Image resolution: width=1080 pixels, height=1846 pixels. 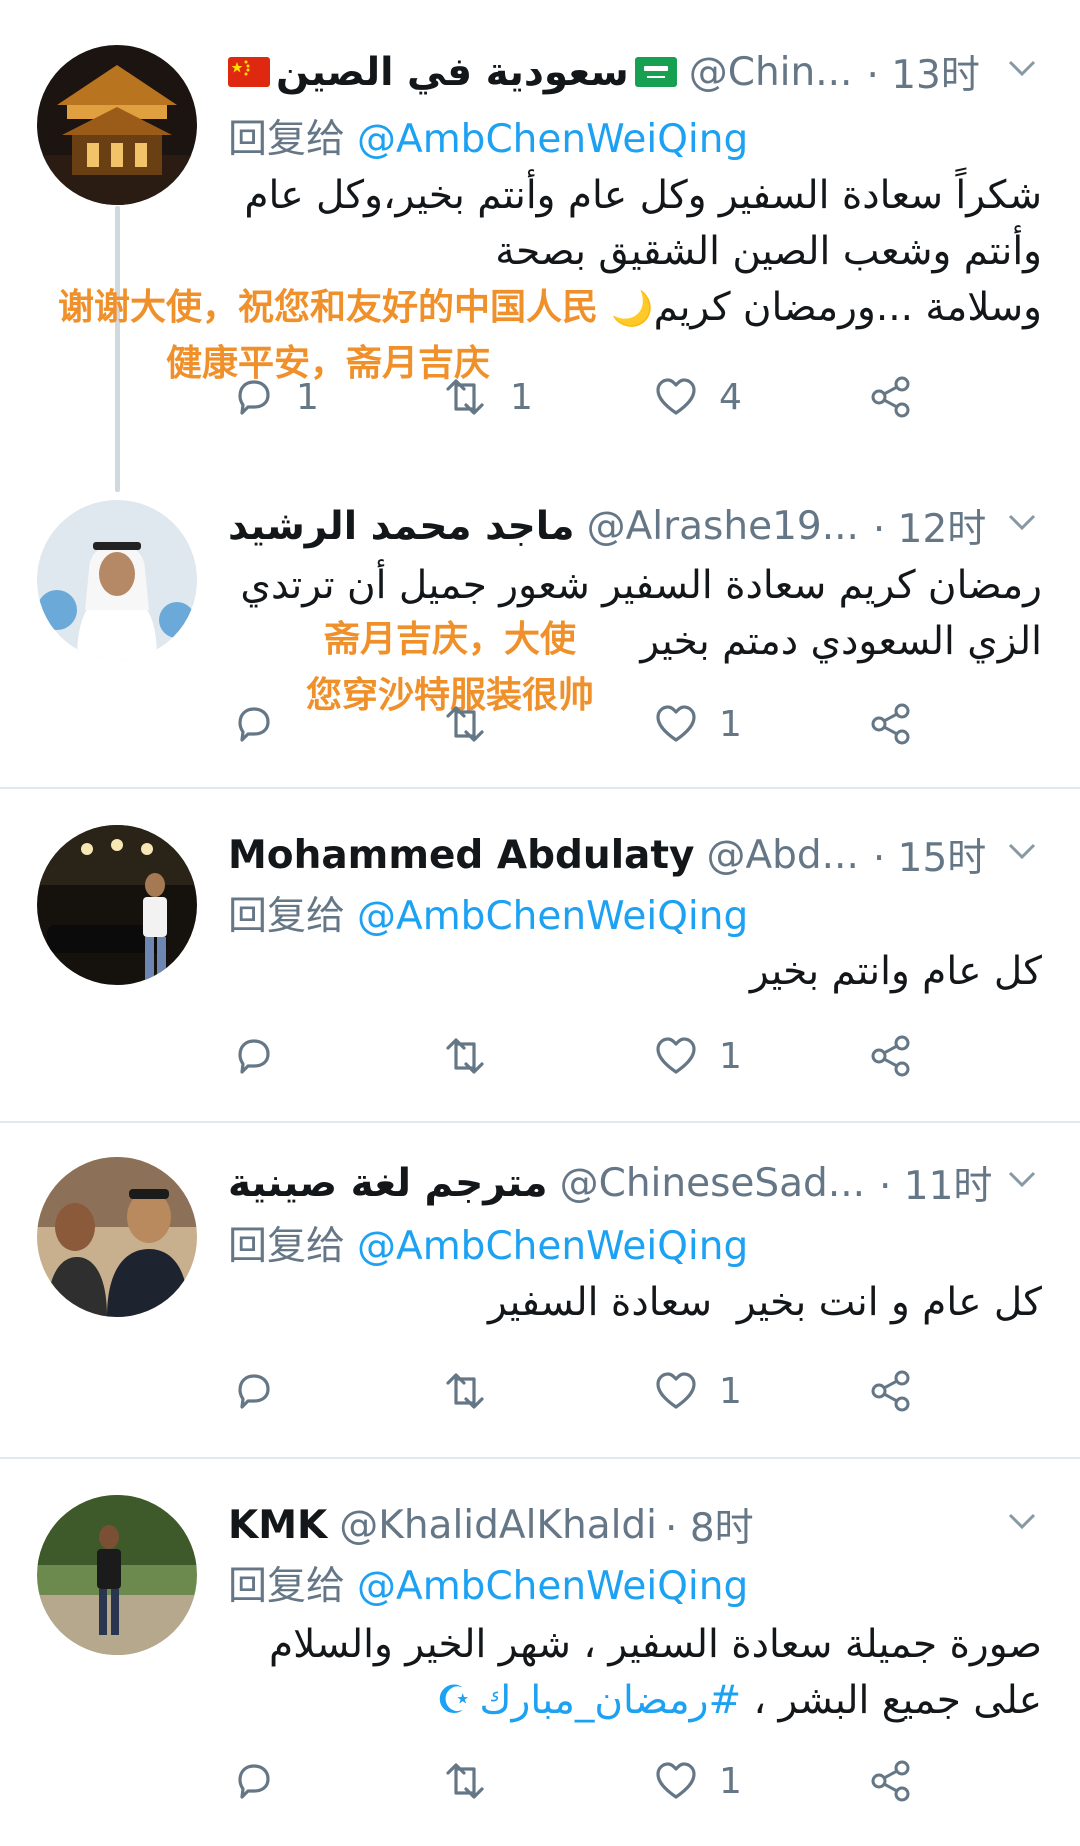 What do you see at coordinates (461, 855) in the screenshot?
I see `display-name: Mohammed Abdulaty` at bounding box center [461, 855].